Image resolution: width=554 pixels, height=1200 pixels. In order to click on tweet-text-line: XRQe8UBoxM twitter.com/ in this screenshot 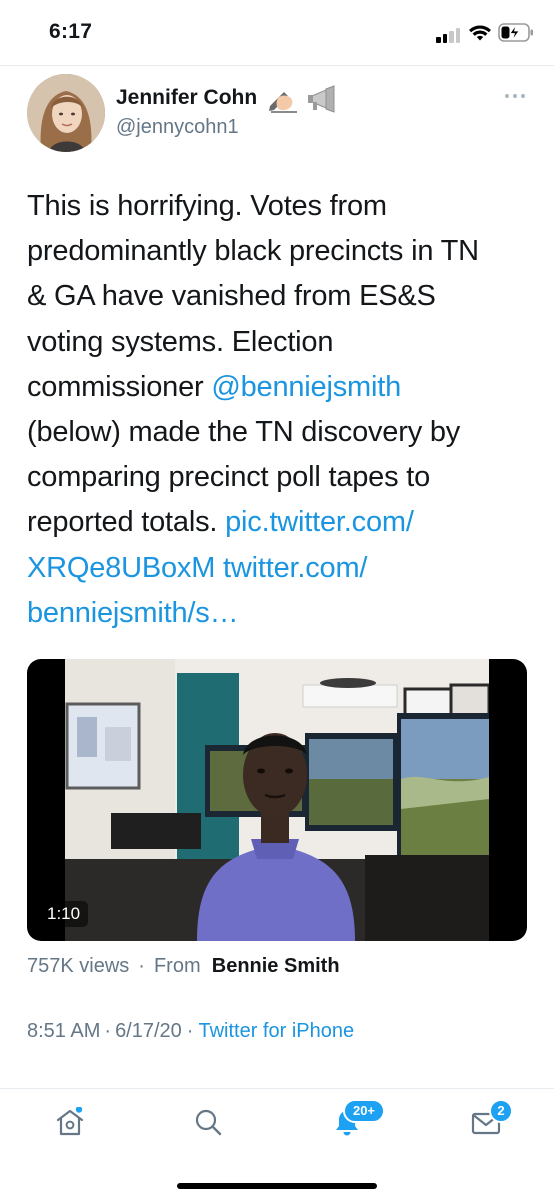, I will do `click(277, 568)`.